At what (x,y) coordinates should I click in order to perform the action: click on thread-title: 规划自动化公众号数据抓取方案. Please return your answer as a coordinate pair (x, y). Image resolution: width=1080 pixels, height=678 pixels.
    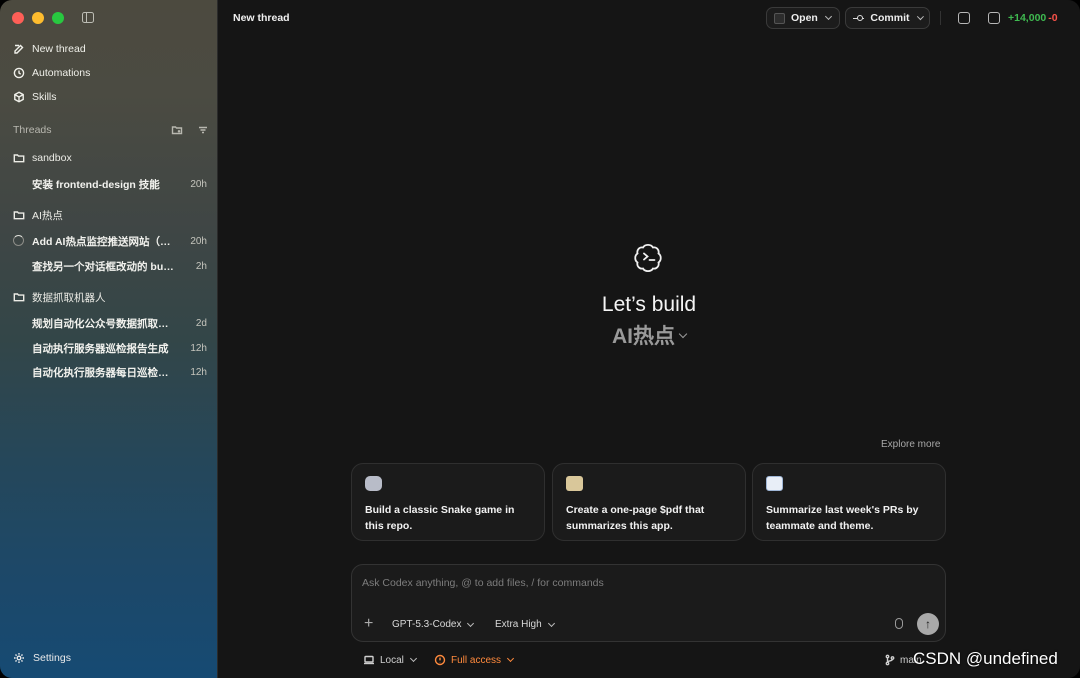
    Looking at the image, I should click on (105, 323).